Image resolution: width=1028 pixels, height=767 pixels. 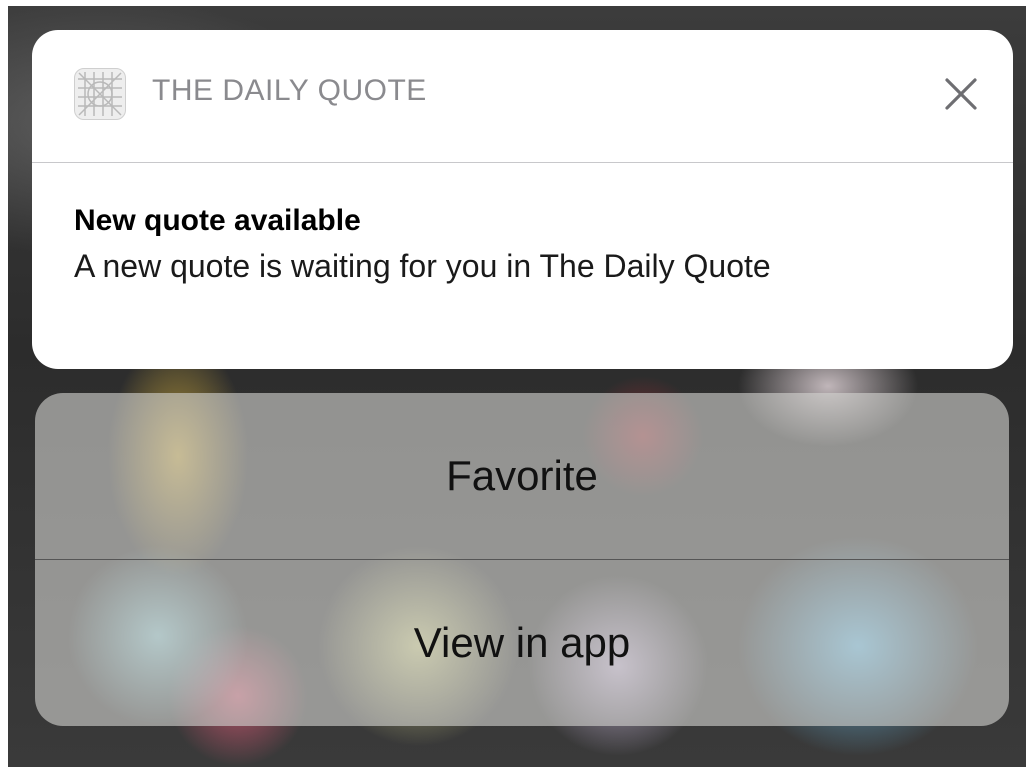 What do you see at coordinates (289, 90) in the screenshot?
I see `app-name: THE DAILY QUOTE` at bounding box center [289, 90].